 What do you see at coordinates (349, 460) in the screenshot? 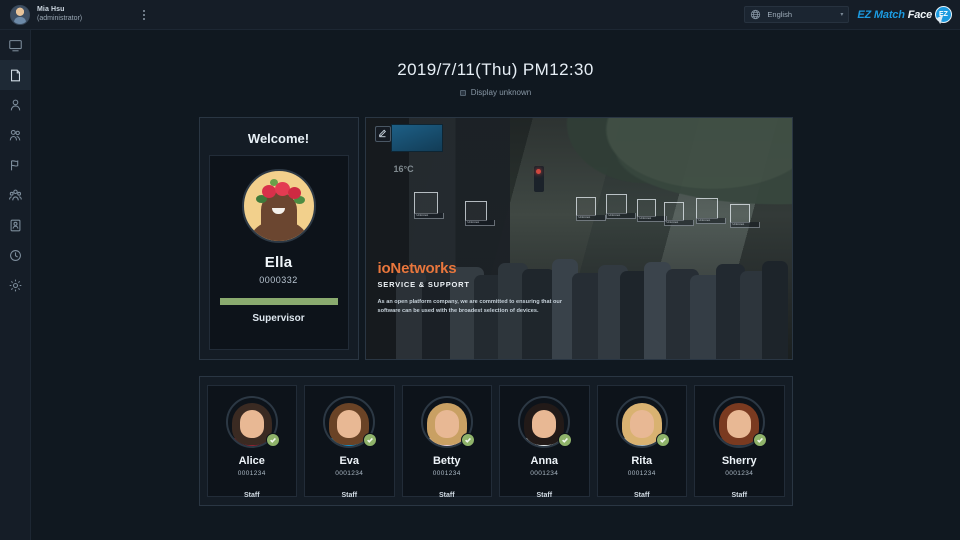
I see `person-name: Eva` at bounding box center [349, 460].